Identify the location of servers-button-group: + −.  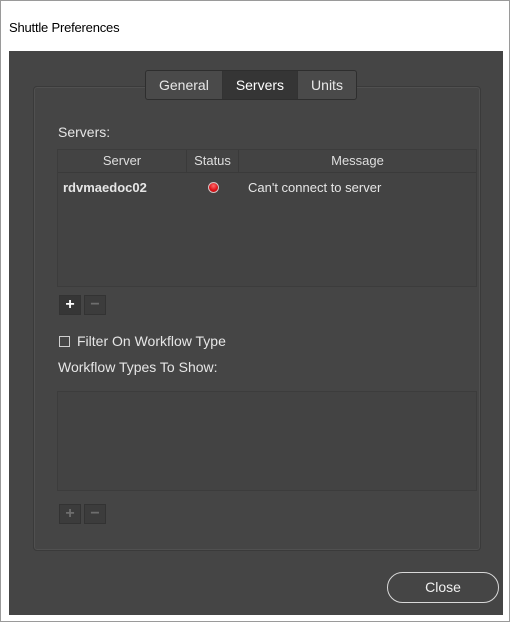
(84, 305).